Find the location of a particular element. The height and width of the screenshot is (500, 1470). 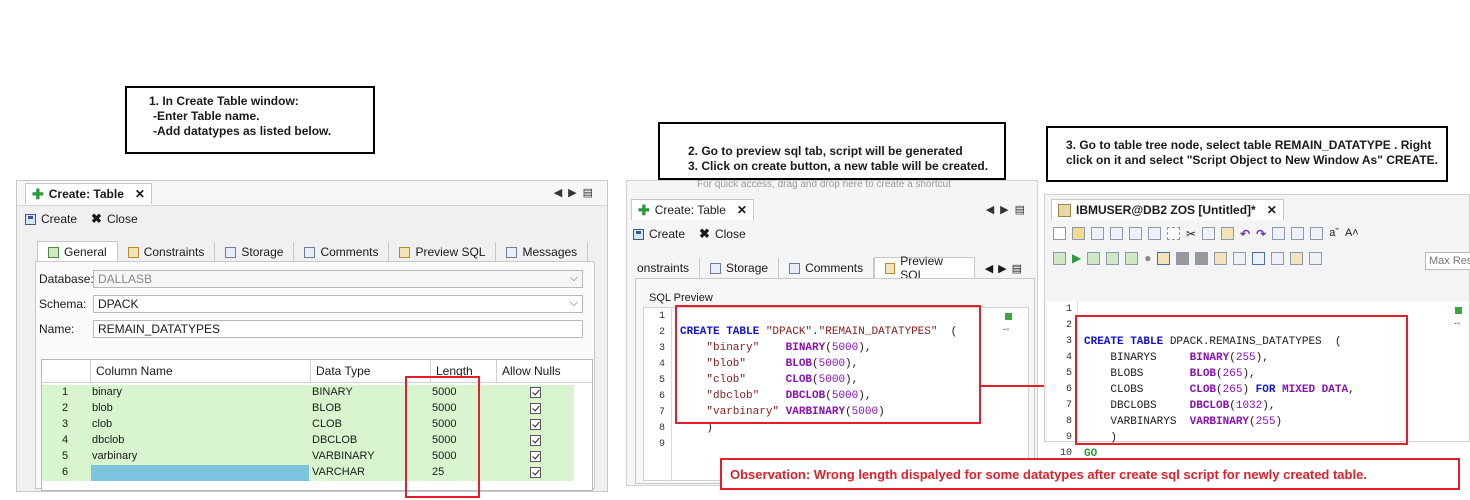

font-smaller-icon: aˇ is located at coordinates (1334, 234).